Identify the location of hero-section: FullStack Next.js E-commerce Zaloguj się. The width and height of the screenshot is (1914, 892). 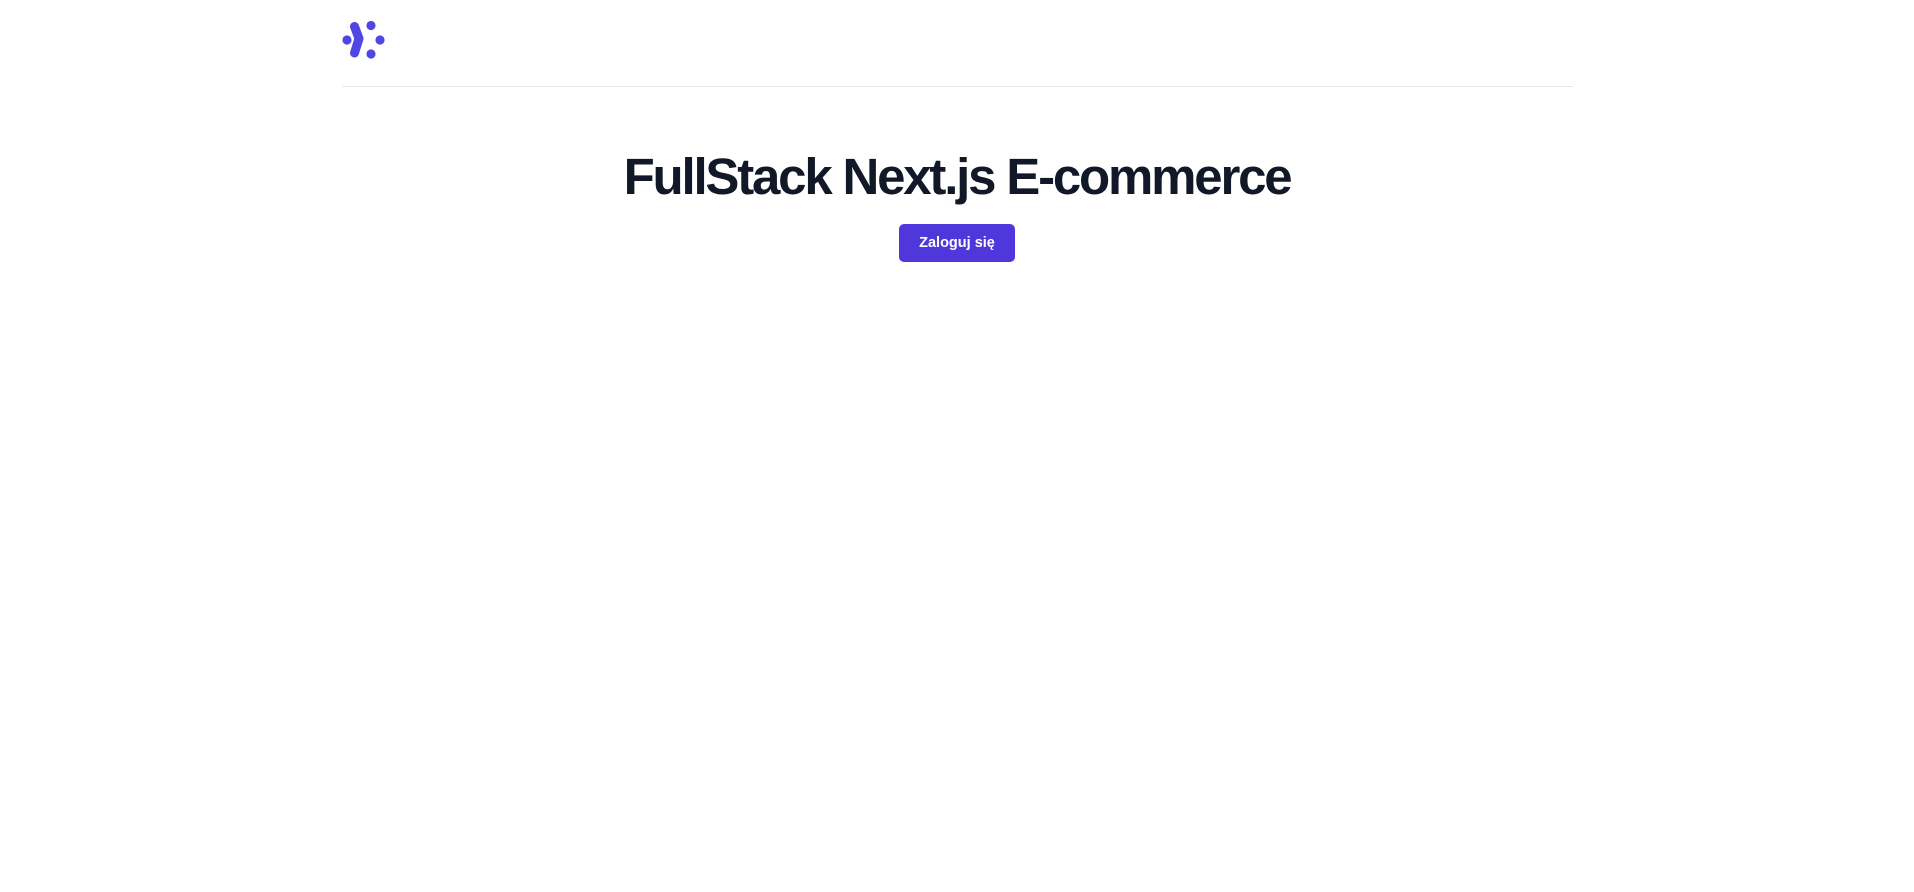
(957, 201).